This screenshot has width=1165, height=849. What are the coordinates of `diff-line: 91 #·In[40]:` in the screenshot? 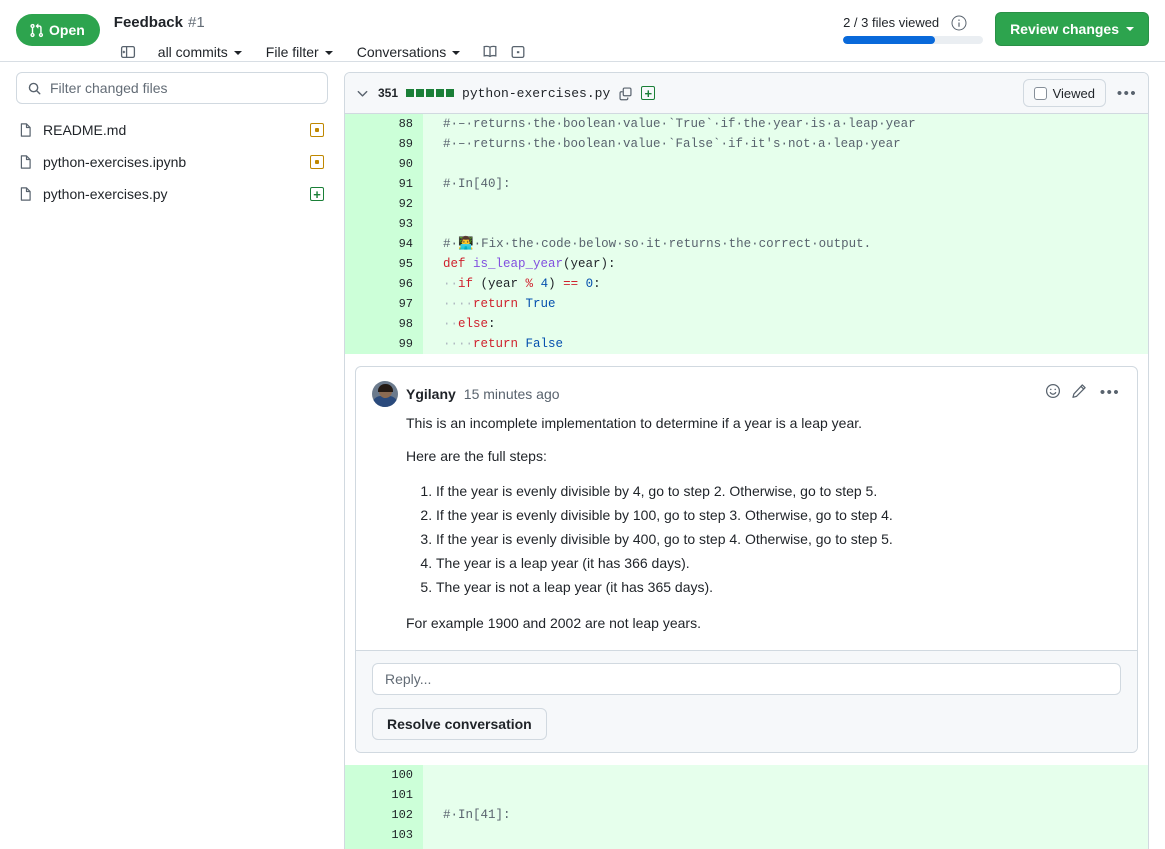 It's located at (746, 184).